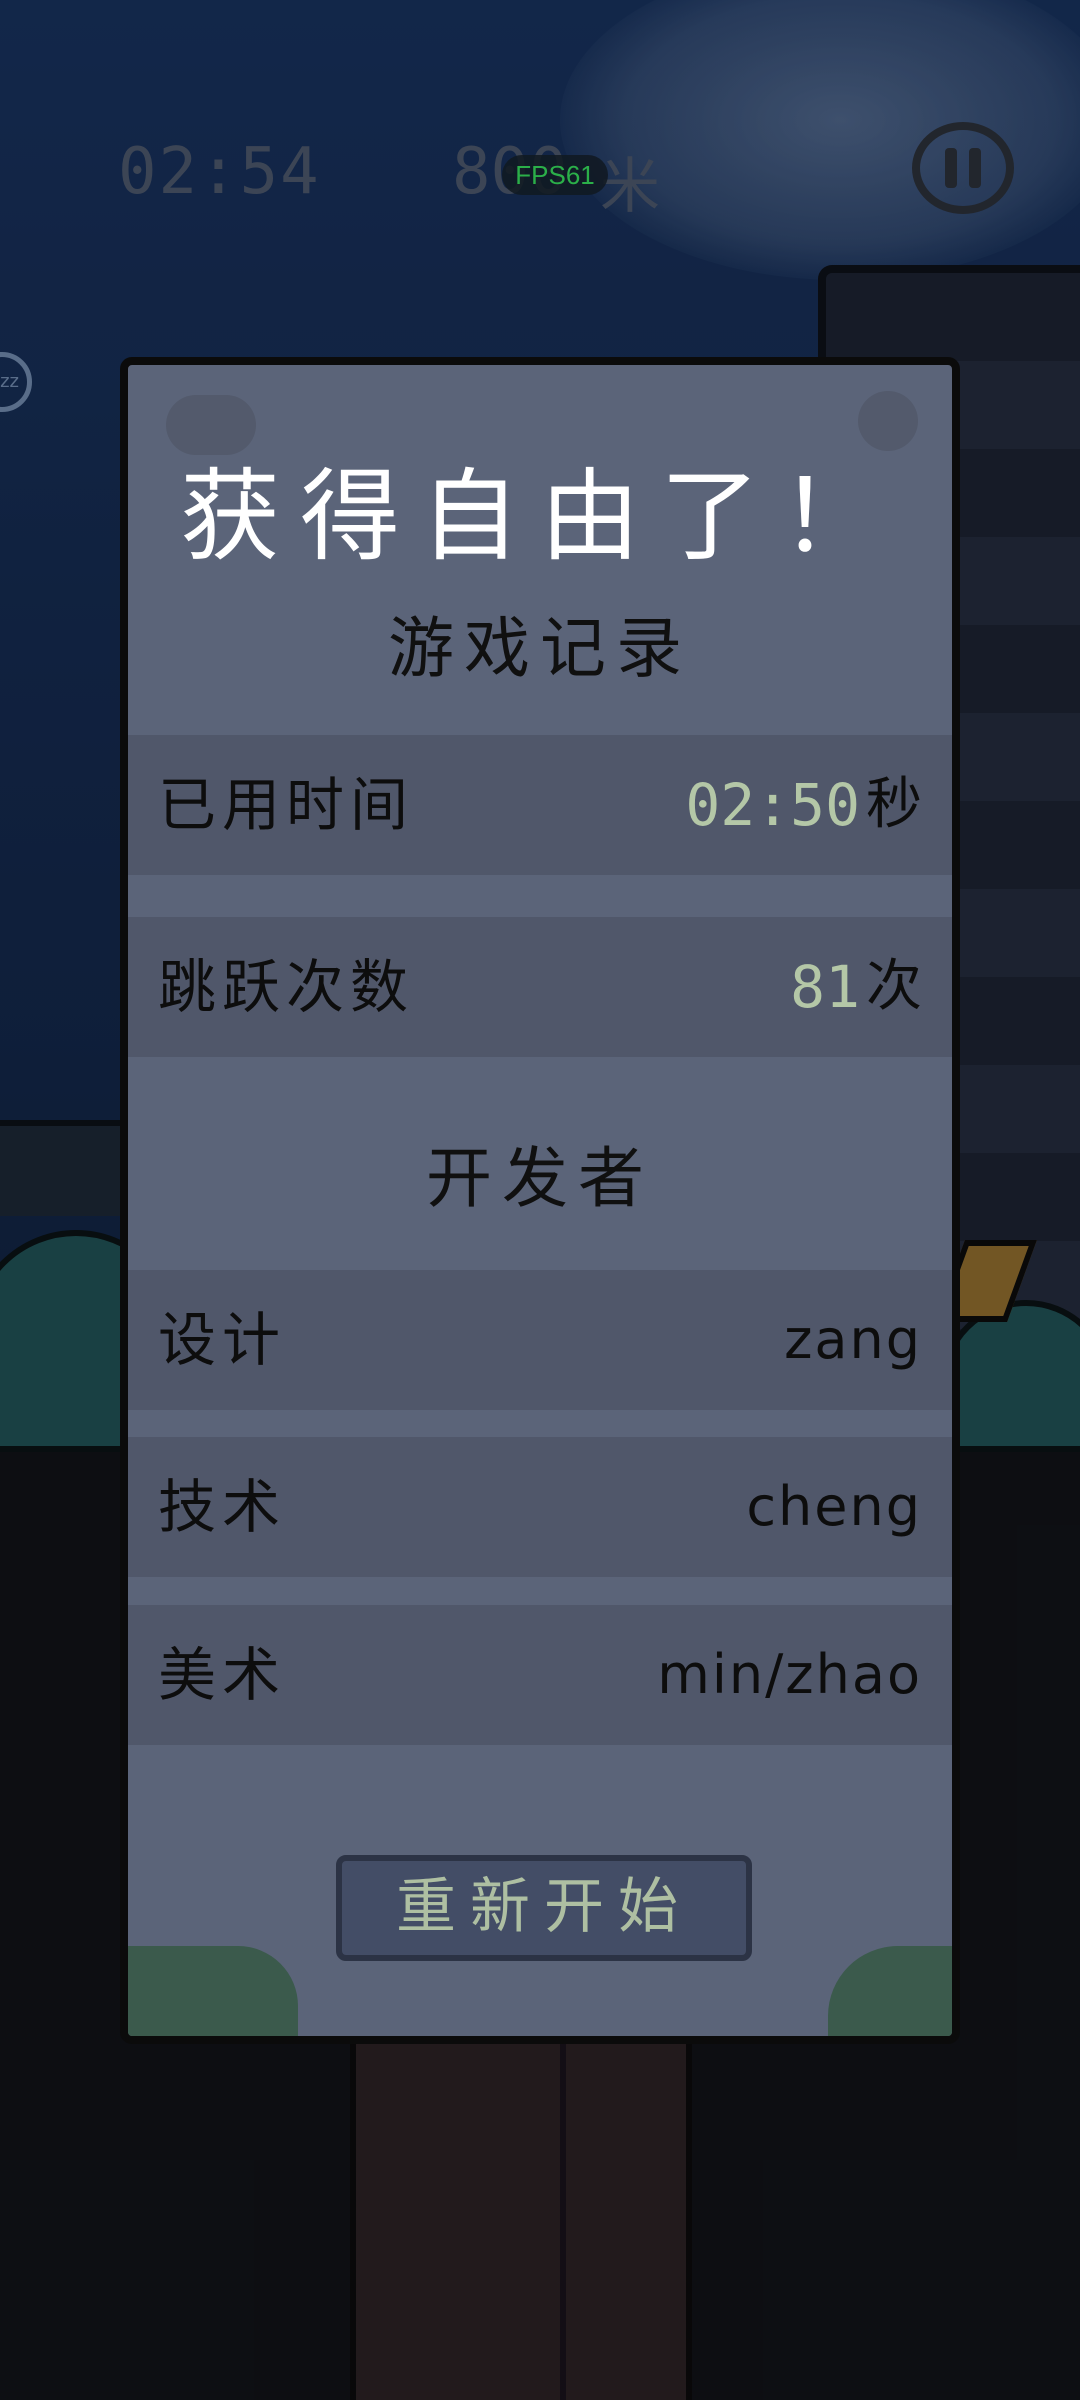 This screenshot has height=2400, width=1080. What do you see at coordinates (540, 805) in the screenshot?
I see `record-row-time: 已用时间 02:50 秒` at bounding box center [540, 805].